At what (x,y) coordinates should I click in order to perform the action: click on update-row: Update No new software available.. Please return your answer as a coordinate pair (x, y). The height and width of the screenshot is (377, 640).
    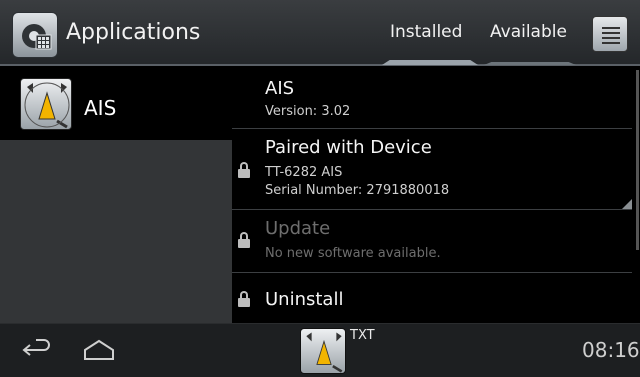
    Looking at the image, I should click on (432, 241).